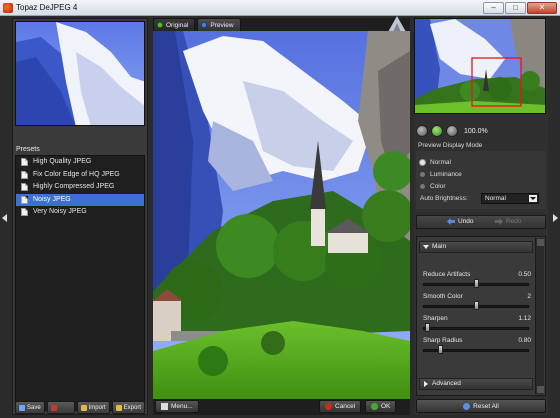 The width and height of the screenshot is (560, 418). What do you see at coordinates (118, 407) in the screenshot?
I see `export-icon` at bounding box center [118, 407].